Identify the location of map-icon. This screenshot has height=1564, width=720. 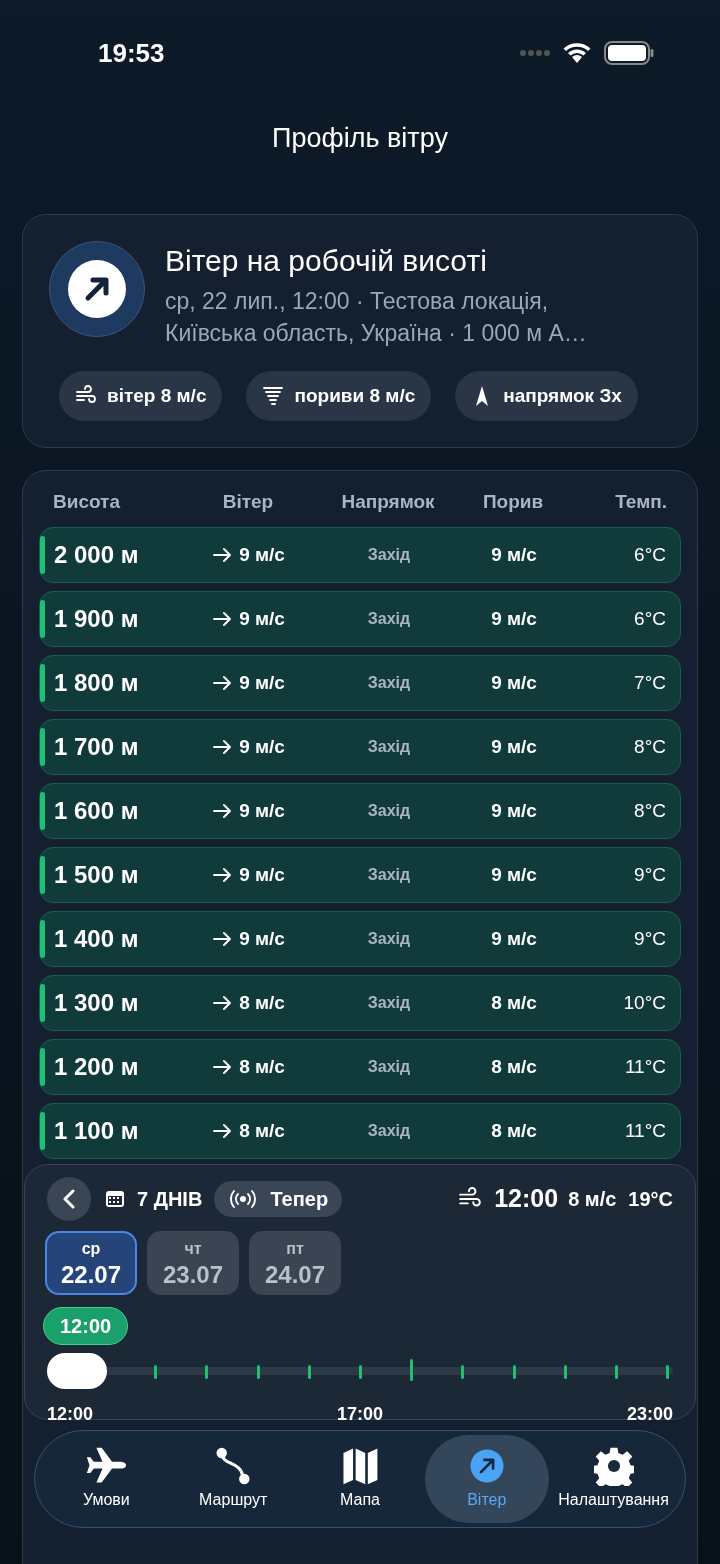
(360, 1466).